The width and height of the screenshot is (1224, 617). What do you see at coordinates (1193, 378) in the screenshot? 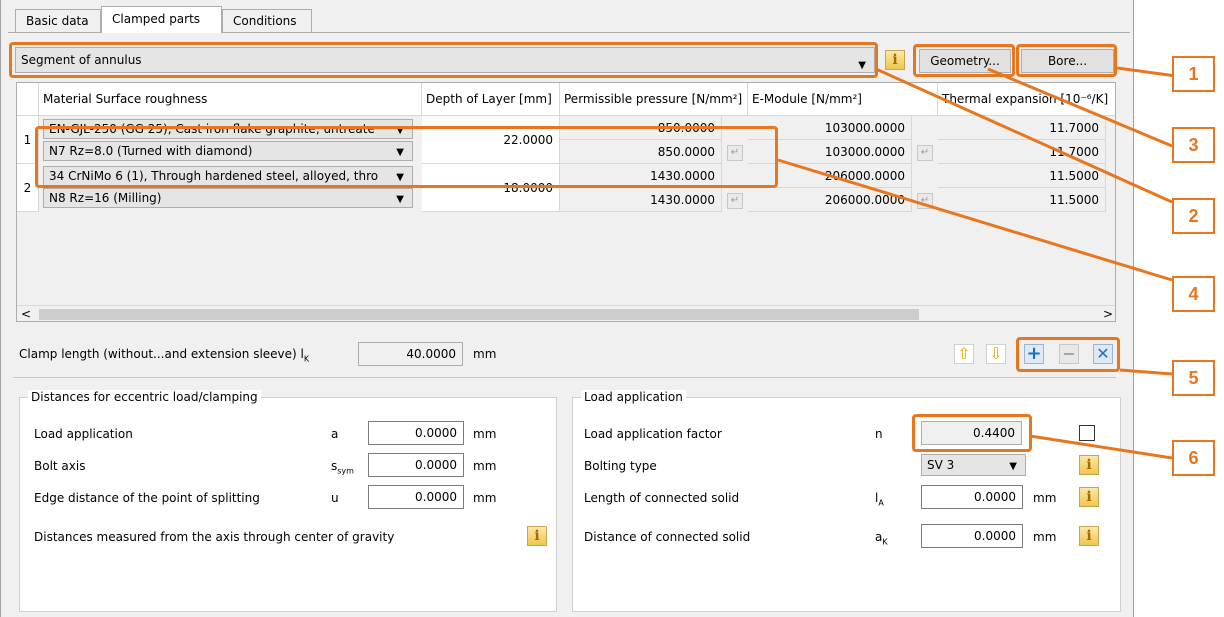
I see `callout-5: 5` at bounding box center [1193, 378].